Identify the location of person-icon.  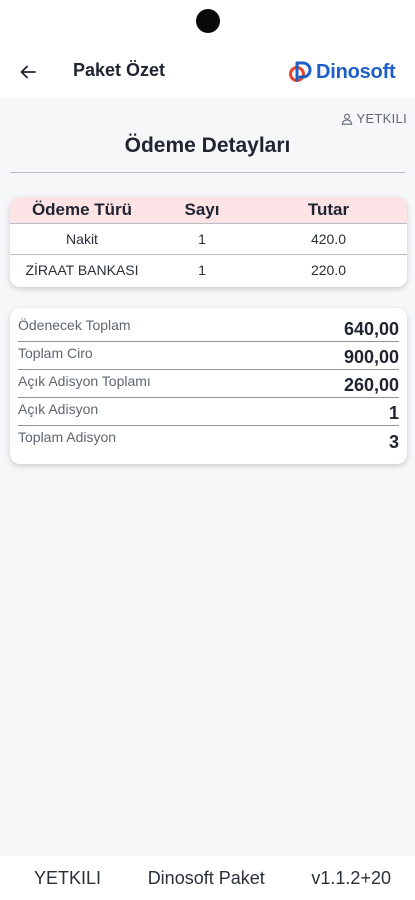
(347, 119).